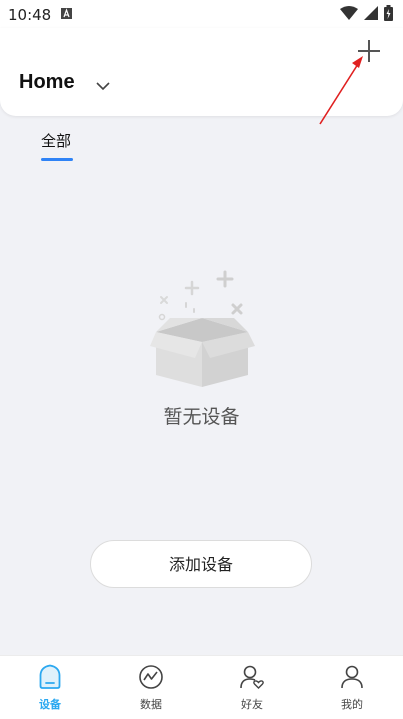 The height and width of the screenshot is (719, 403). Describe the element at coordinates (57, 159) in the screenshot. I see `tab-active-indicator` at that location.